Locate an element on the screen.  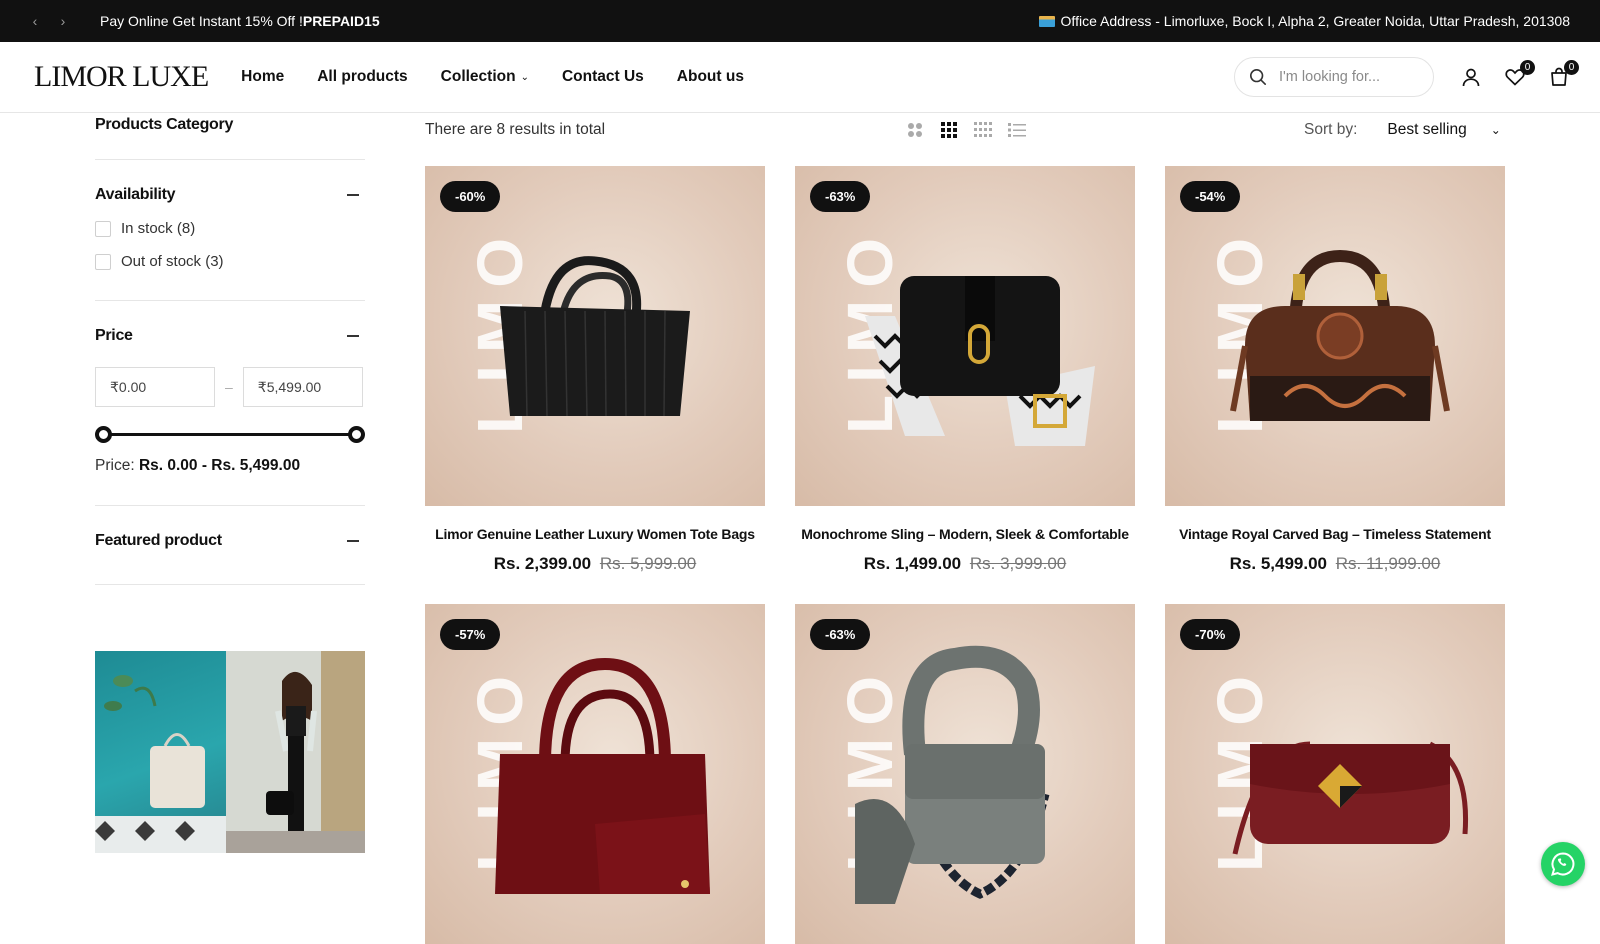
discount-badge: -54% is located at coordinates (1210, 196).